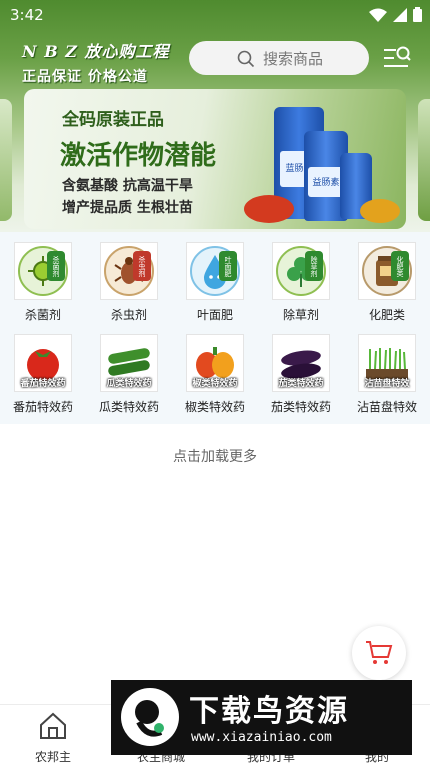 The image size is (430, 764). I want to click on category-pepper: 椒类特效药 椒类特效药, so click(215, 369).